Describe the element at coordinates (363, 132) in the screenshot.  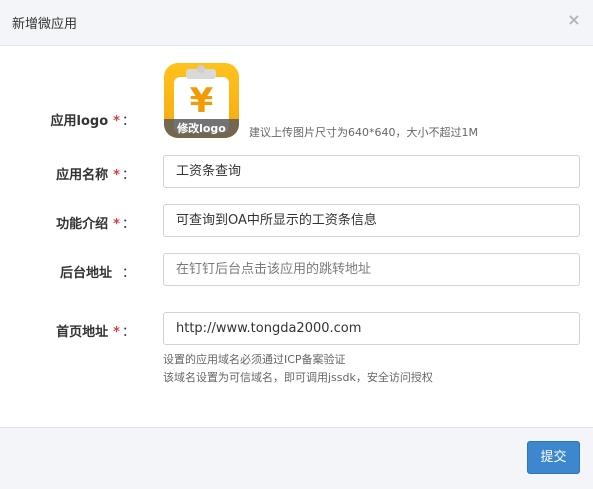
I see `logo-hint: 建议上传图片尺寸为640*640，大小不超过1M` at that location.